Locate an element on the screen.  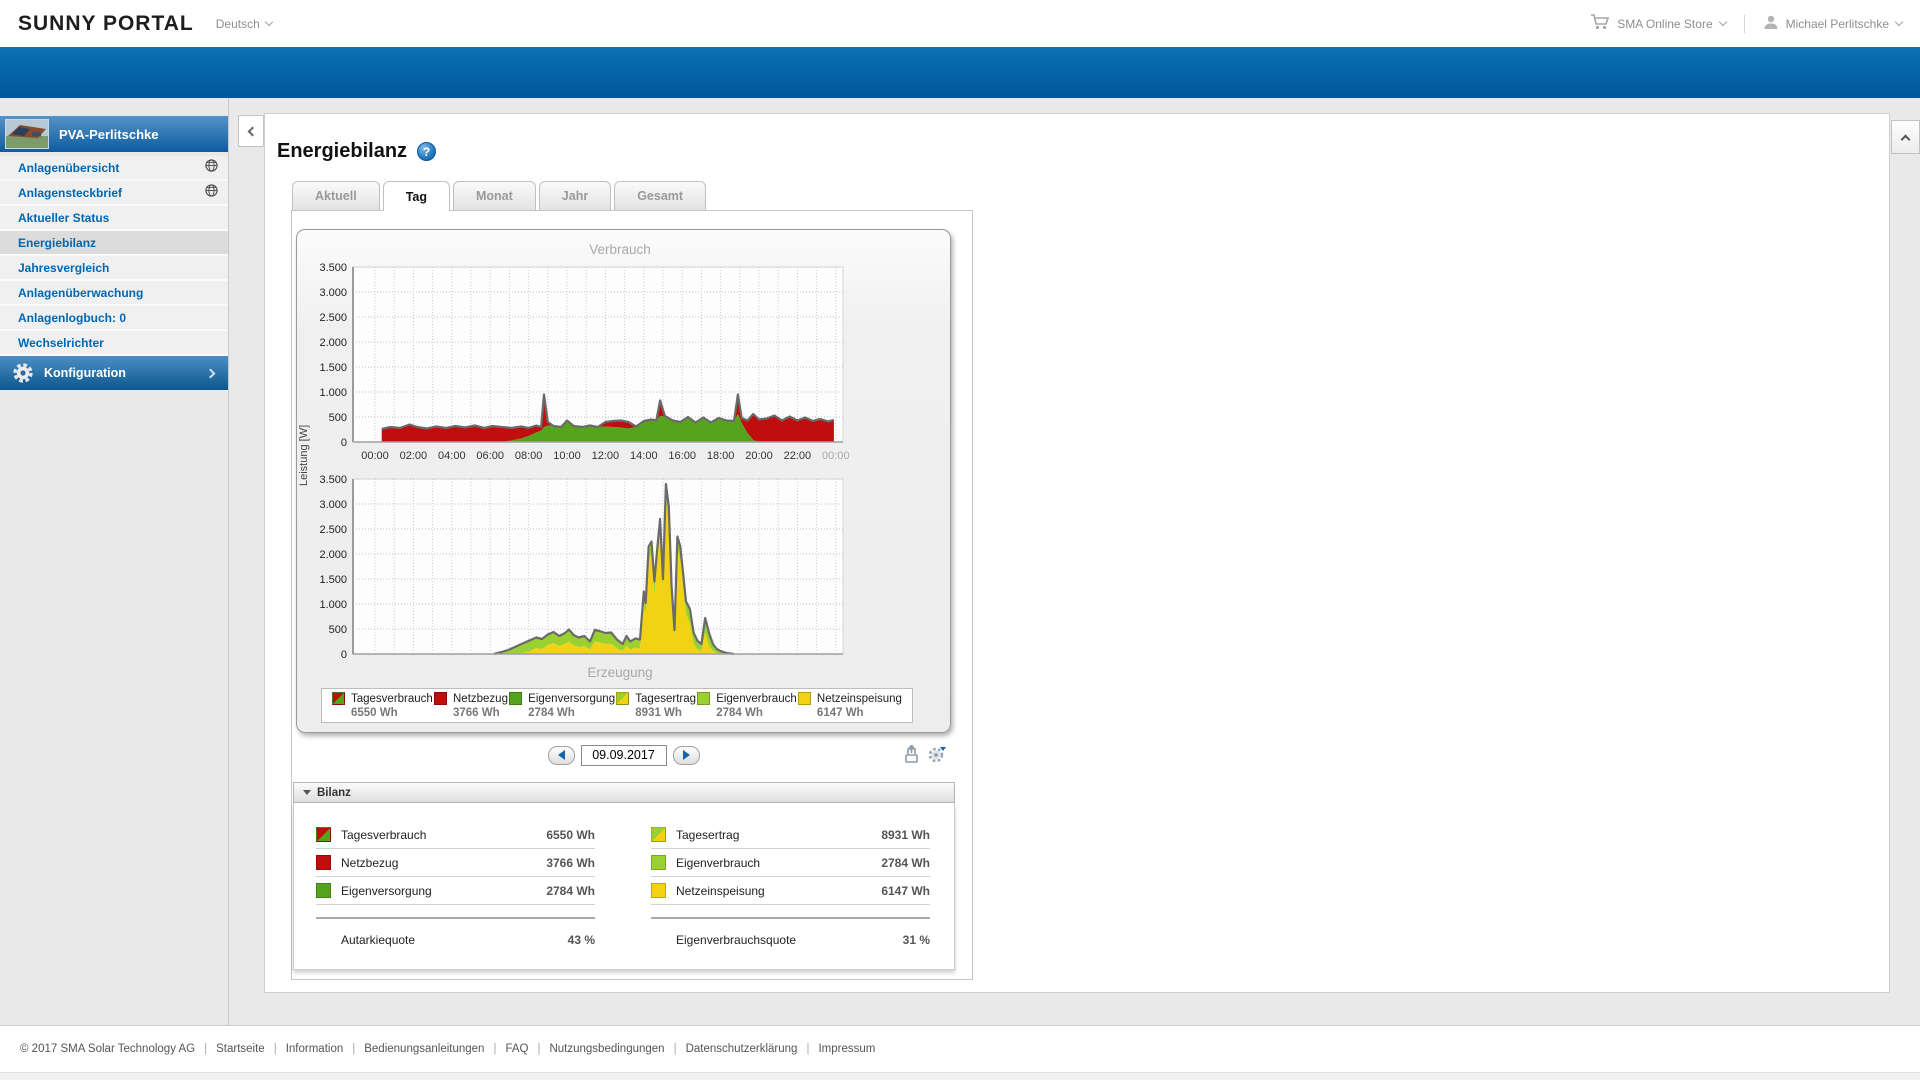
sidebar-item-7: Anlagenlogbuch: 0 is located at coordinates (114, 318).